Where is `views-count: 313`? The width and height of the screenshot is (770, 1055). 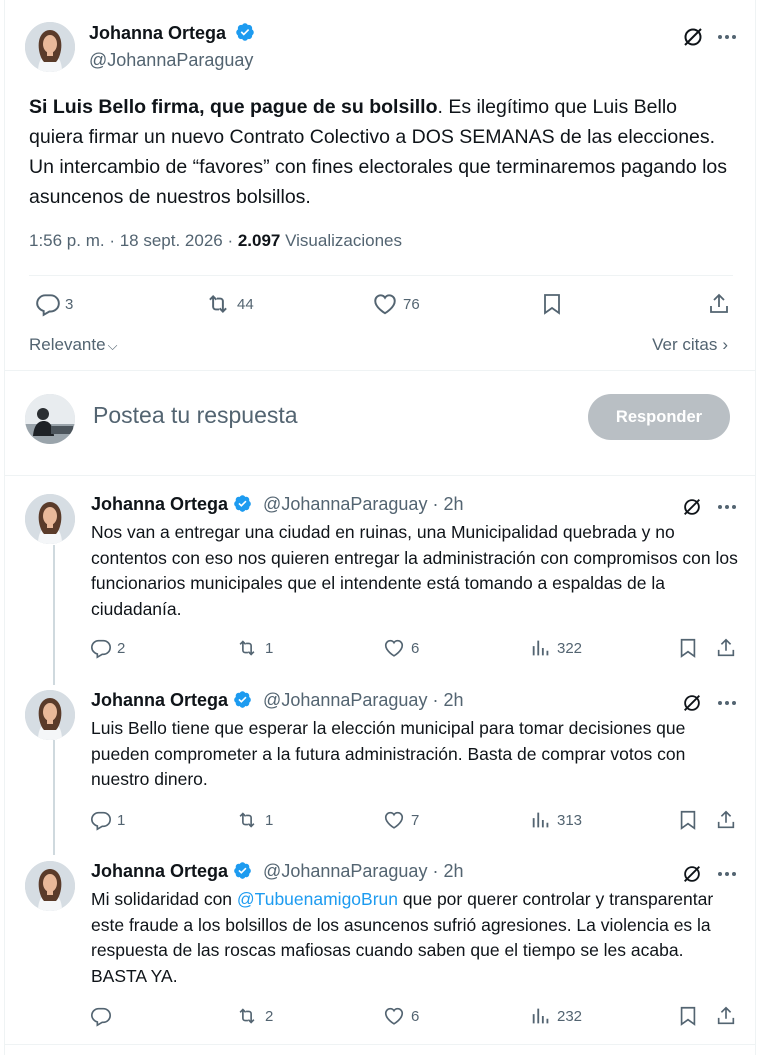
views-count: 313 is located at coordinates (570, 820).